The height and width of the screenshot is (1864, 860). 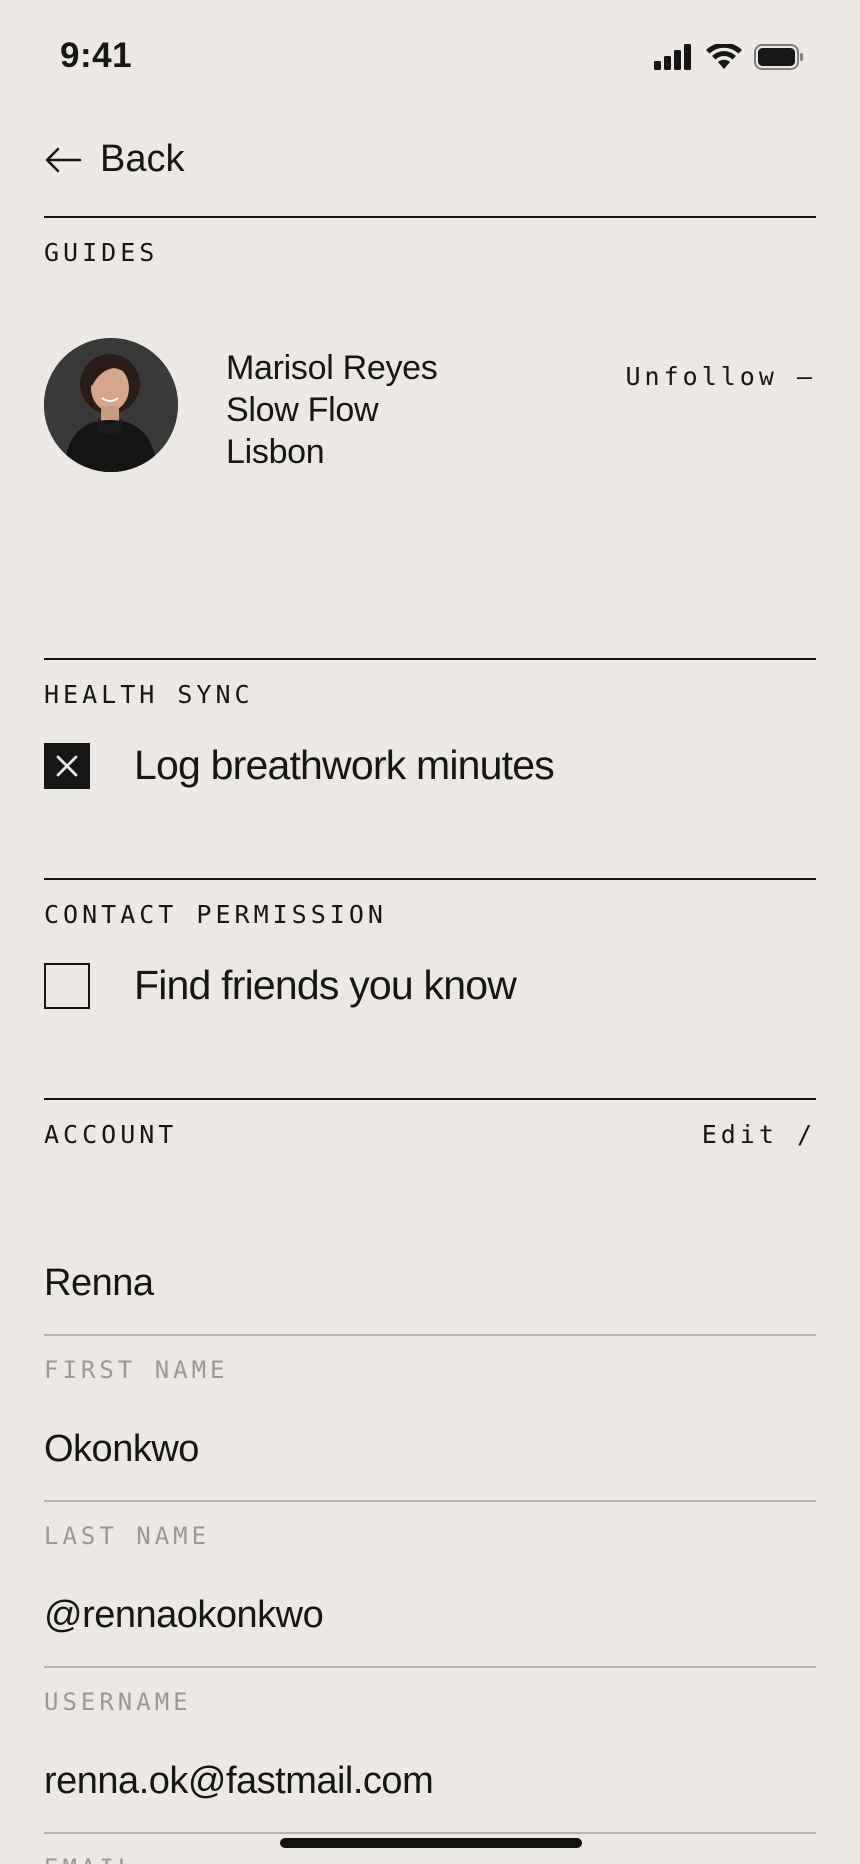 What do you see at coordinates (149, 694) in the screenshot?
I see `section-label-health-sync: HEALTH SYNC` at bounding box center [149, 694].